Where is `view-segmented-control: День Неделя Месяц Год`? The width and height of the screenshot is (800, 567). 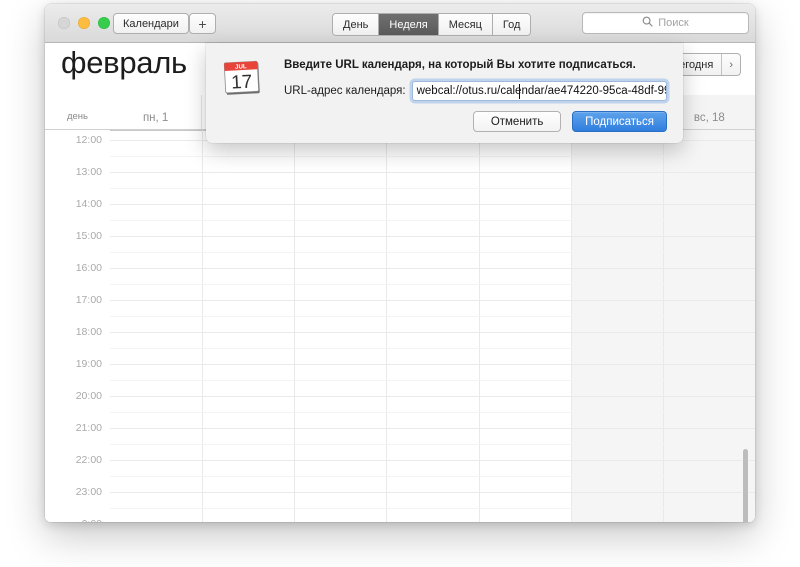
view-segmented-control: День Неделя Месяц Год is located at coordinates (432, 24).